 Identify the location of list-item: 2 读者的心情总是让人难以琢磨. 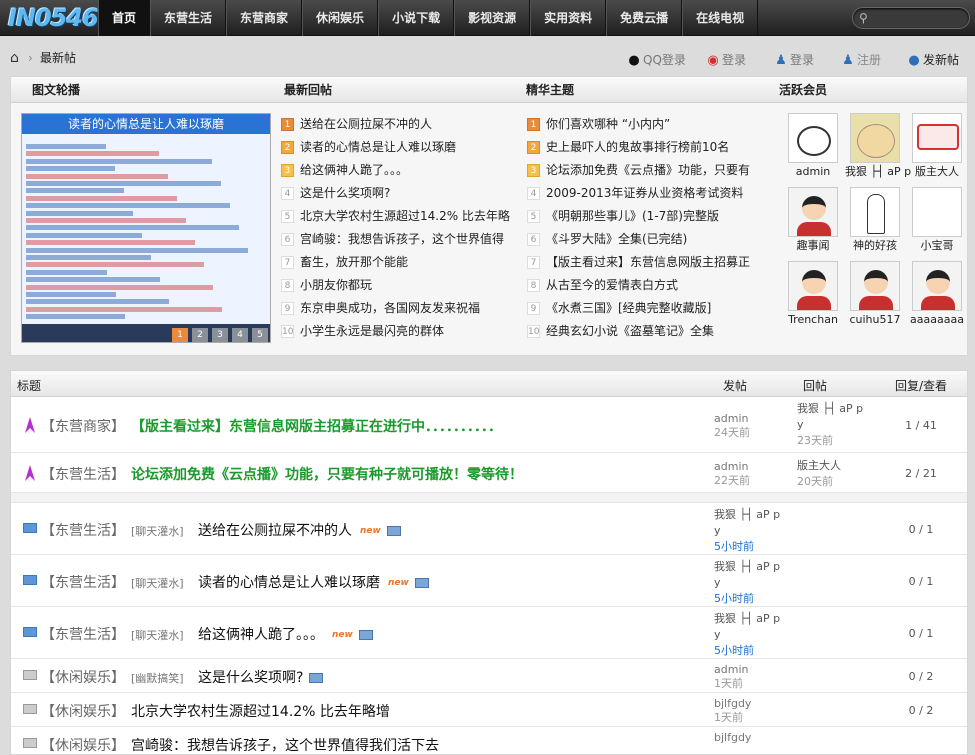
(396, 149).